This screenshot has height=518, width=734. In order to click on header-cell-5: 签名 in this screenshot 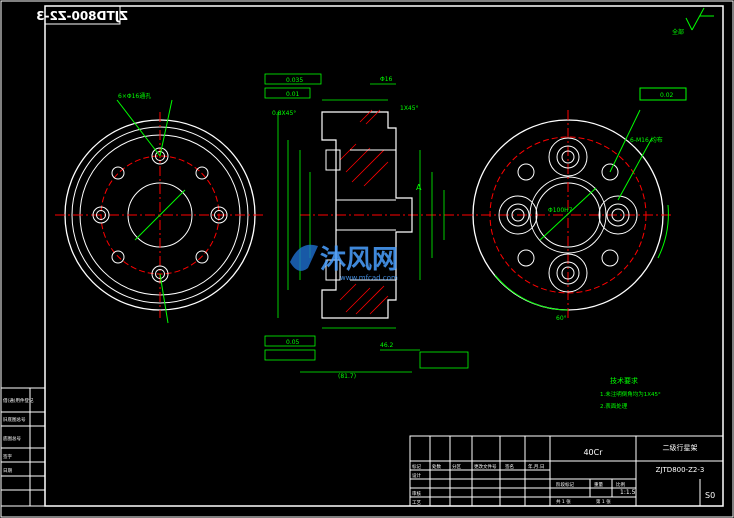, I will do `click(509, 466)`.